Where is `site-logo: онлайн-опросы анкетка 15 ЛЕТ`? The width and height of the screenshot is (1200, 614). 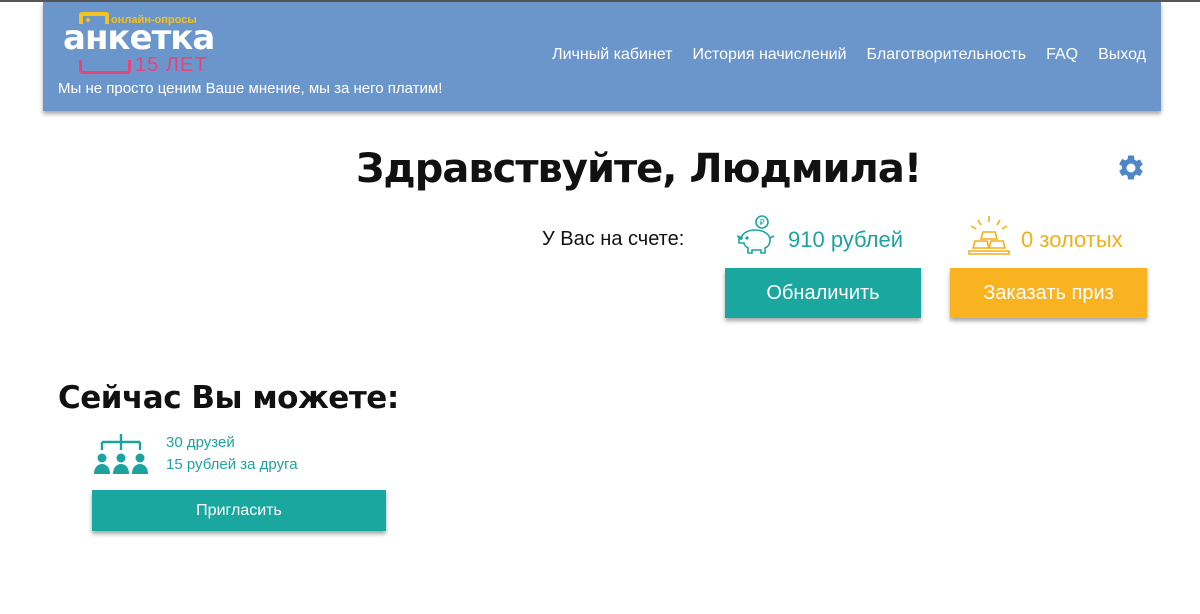 site-logo: онлайн-опросы анкетка 15 ЛЕТ is located at coordinates (138, 42).